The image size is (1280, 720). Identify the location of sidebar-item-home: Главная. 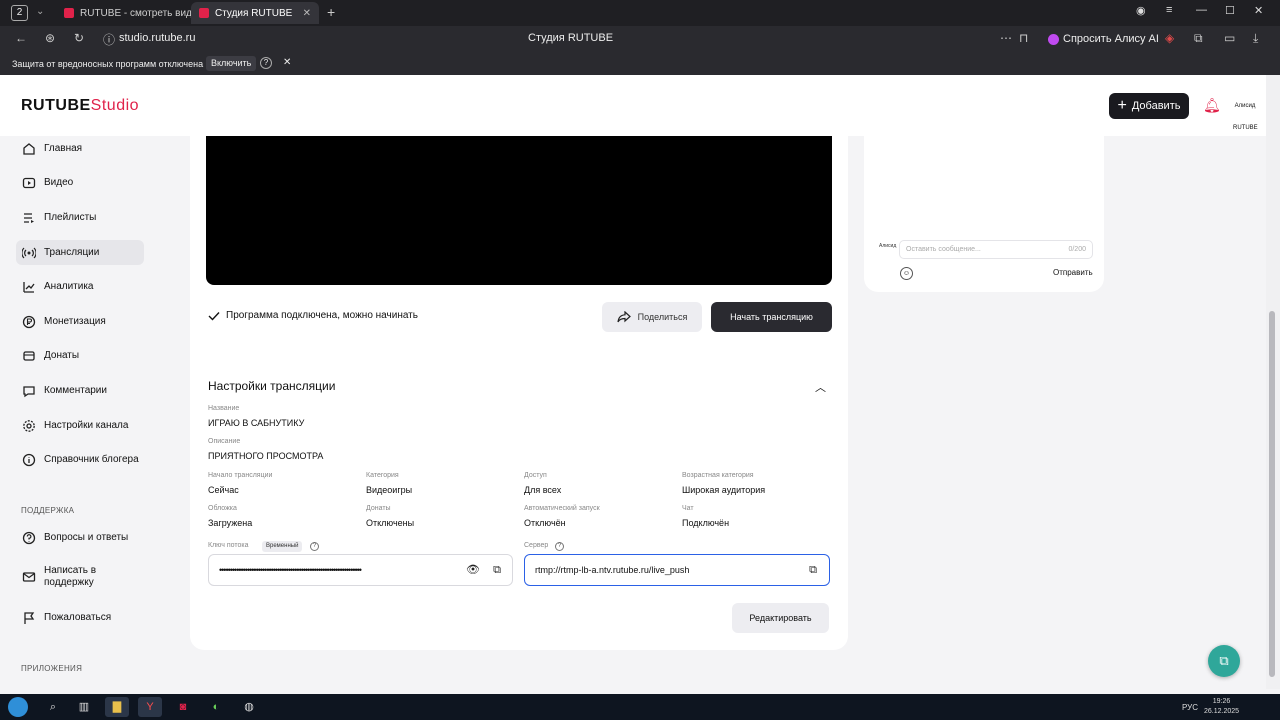
(80, 148).